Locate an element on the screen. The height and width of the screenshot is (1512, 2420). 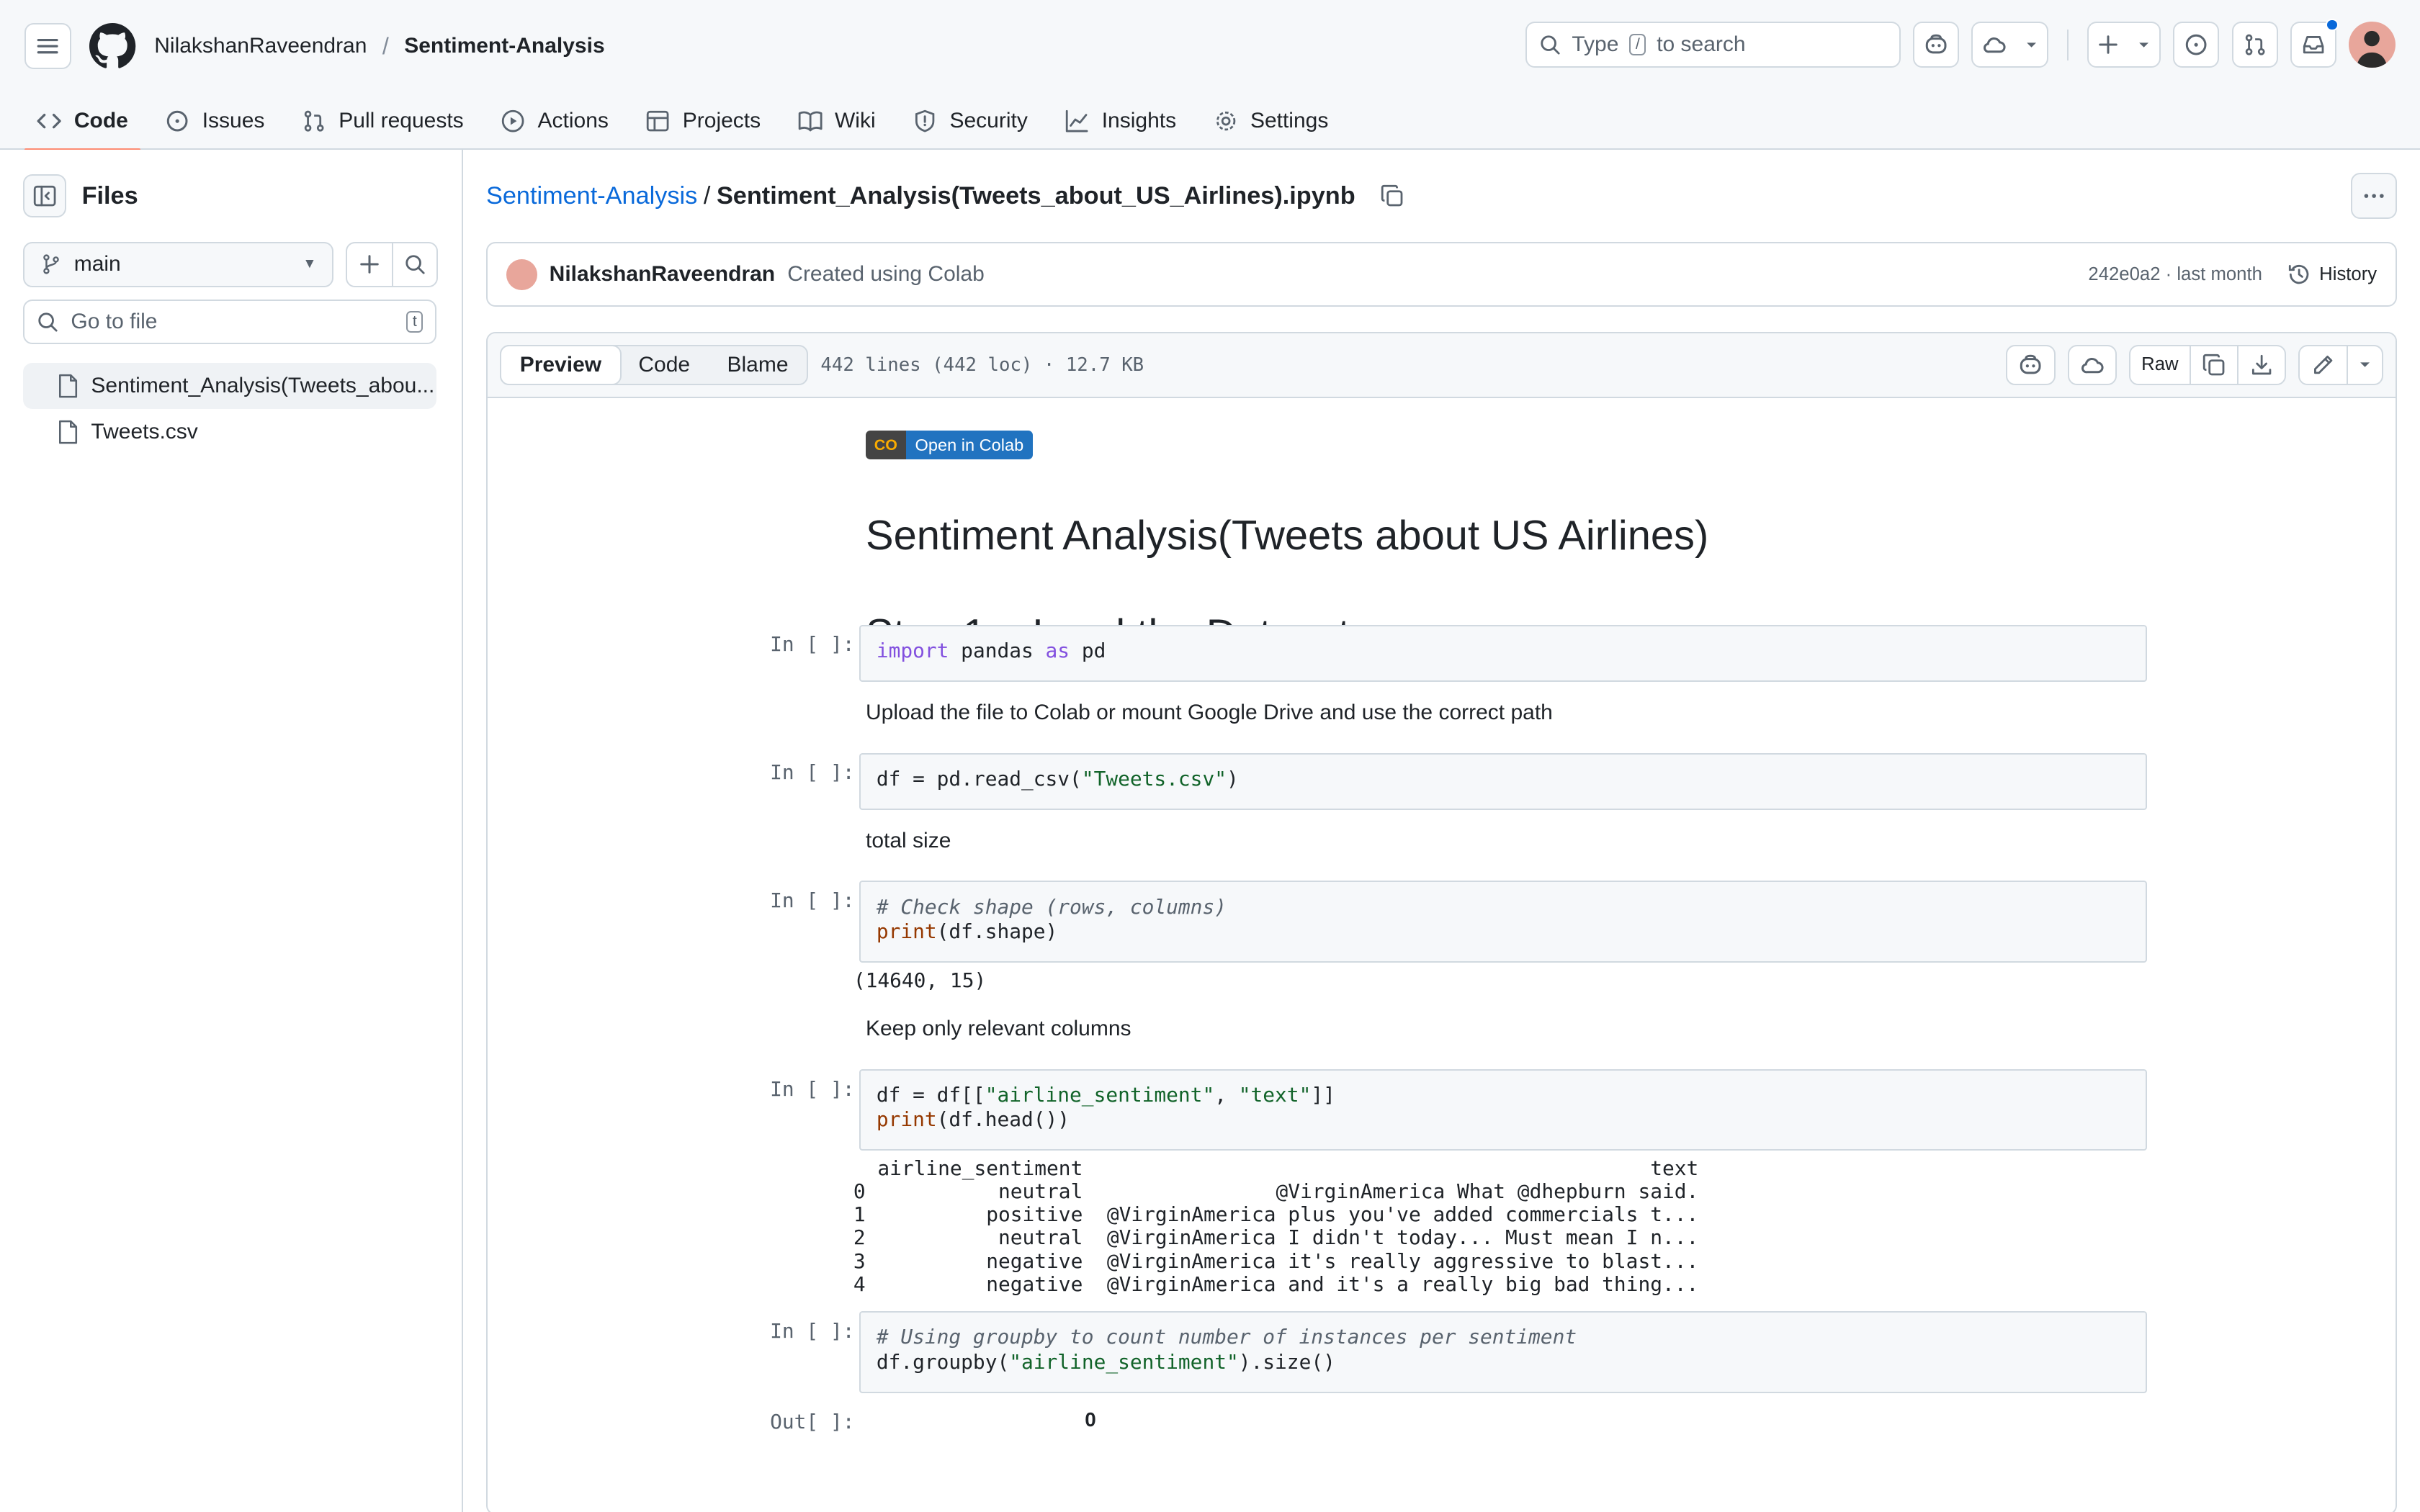
go-to-file-shortcut: t is located at coordinates (415, 321).